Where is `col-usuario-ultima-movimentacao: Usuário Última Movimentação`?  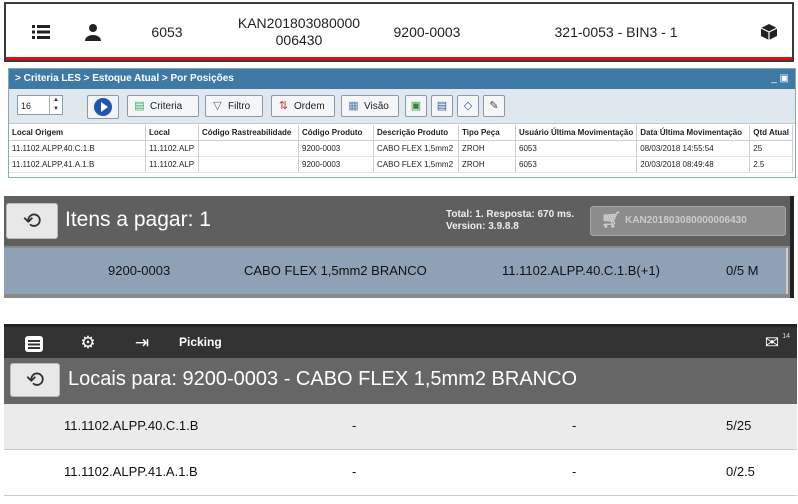 col-usuario-ultima-movimentacao: Usuário Última Movimentação is located at coordinates (576, 133).